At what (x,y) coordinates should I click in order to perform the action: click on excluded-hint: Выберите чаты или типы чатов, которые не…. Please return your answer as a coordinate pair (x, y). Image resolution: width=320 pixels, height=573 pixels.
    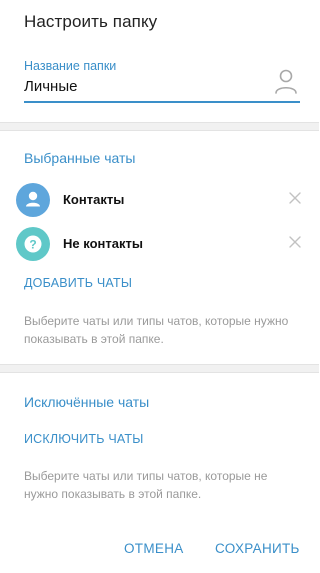
    Looking at the image, I should click on (146, 485).